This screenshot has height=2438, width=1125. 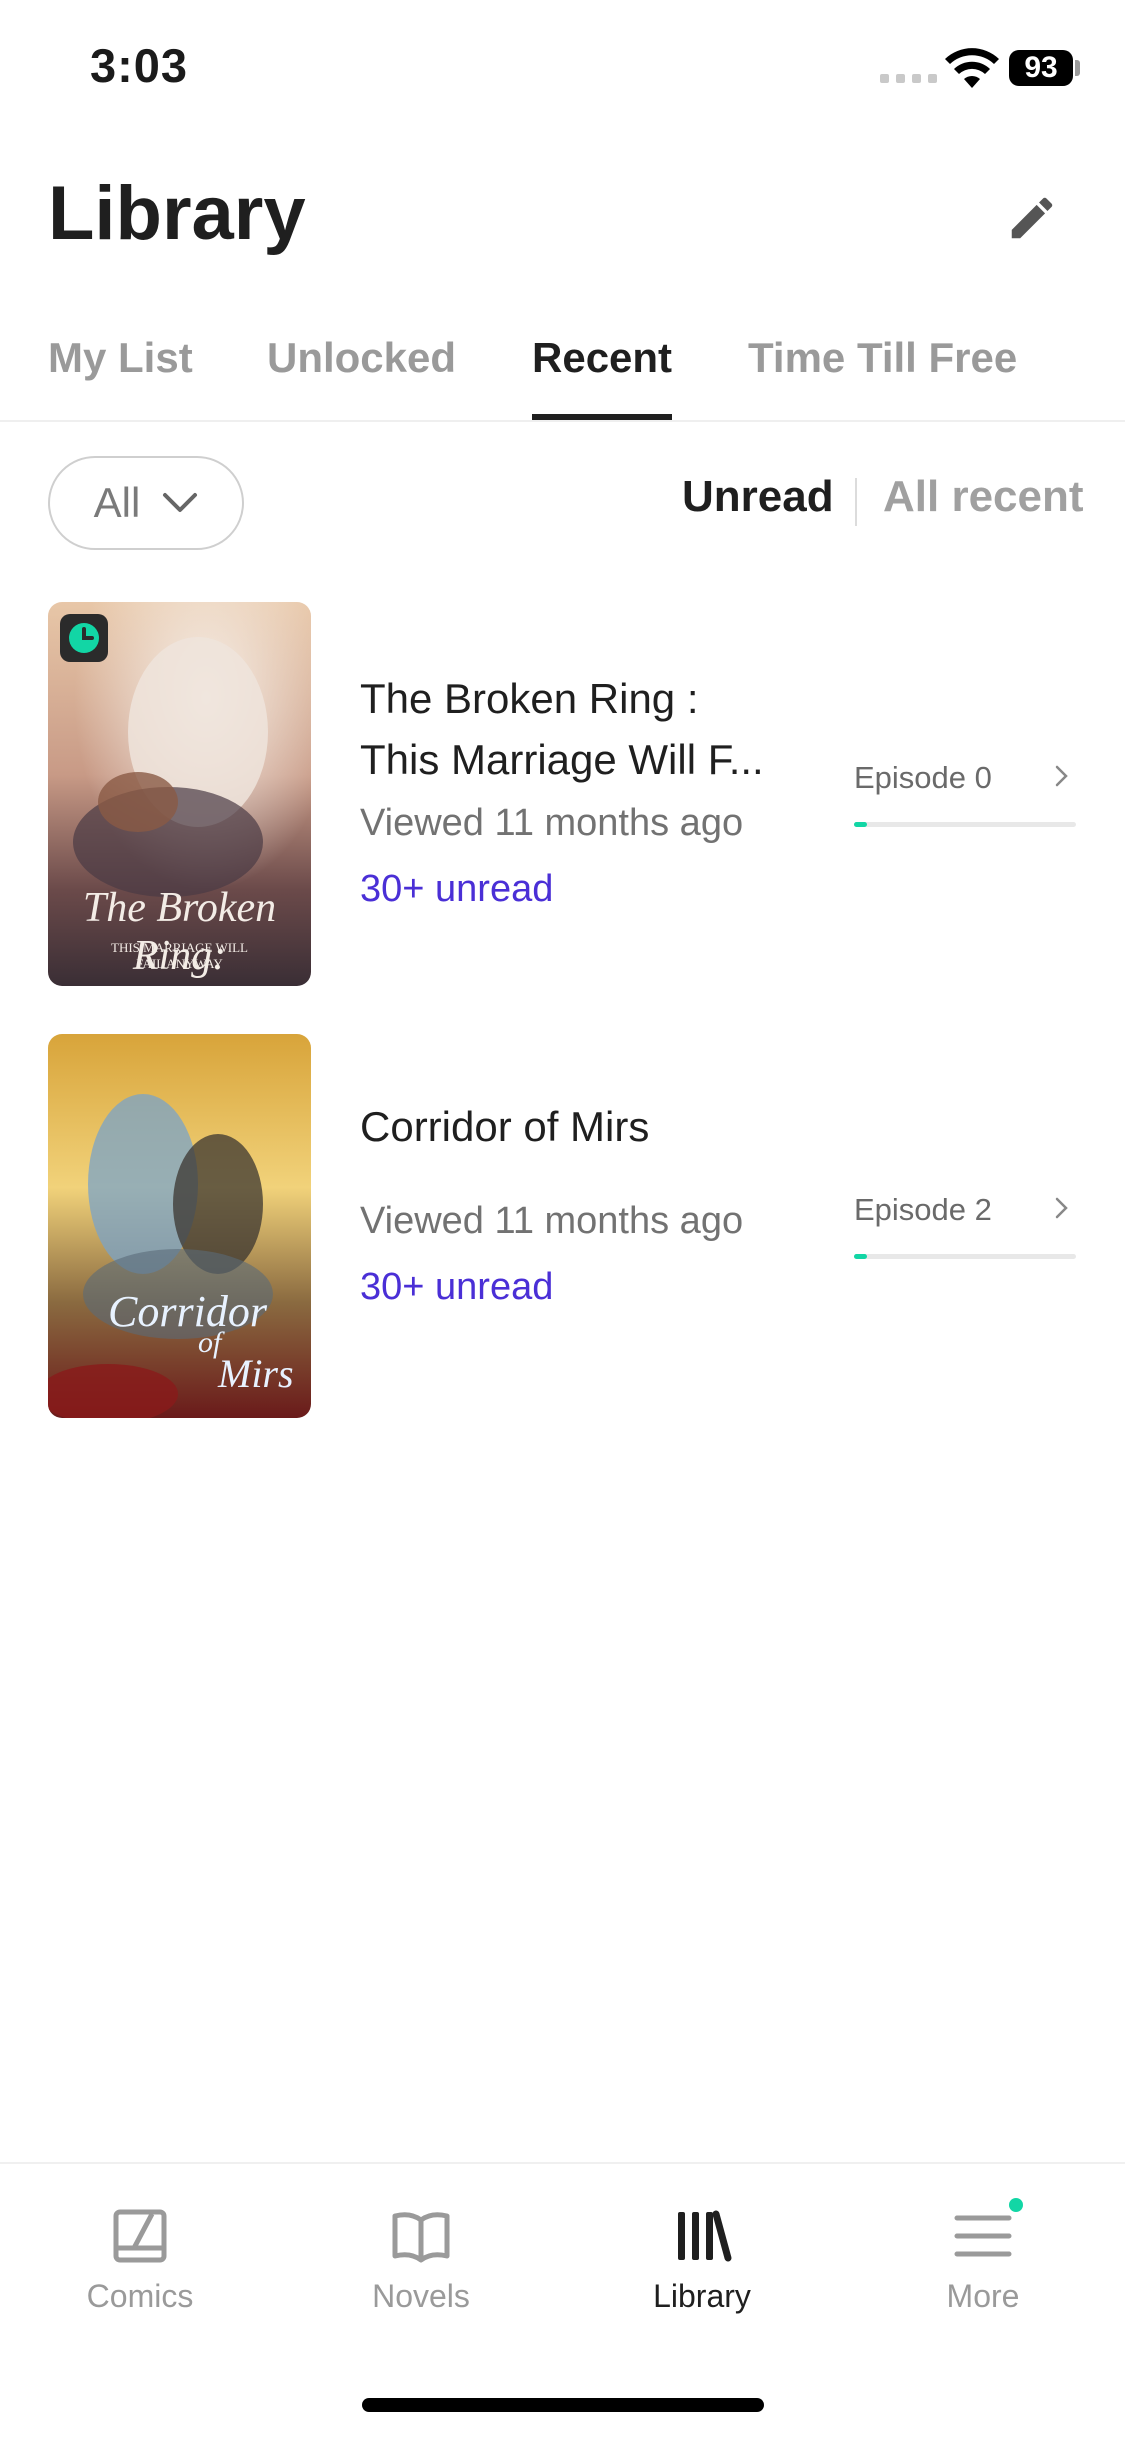 What do you see at coordinates (421, 2237) in the screenshot?
I see `book-icon` at bounding box center [421, 2237].